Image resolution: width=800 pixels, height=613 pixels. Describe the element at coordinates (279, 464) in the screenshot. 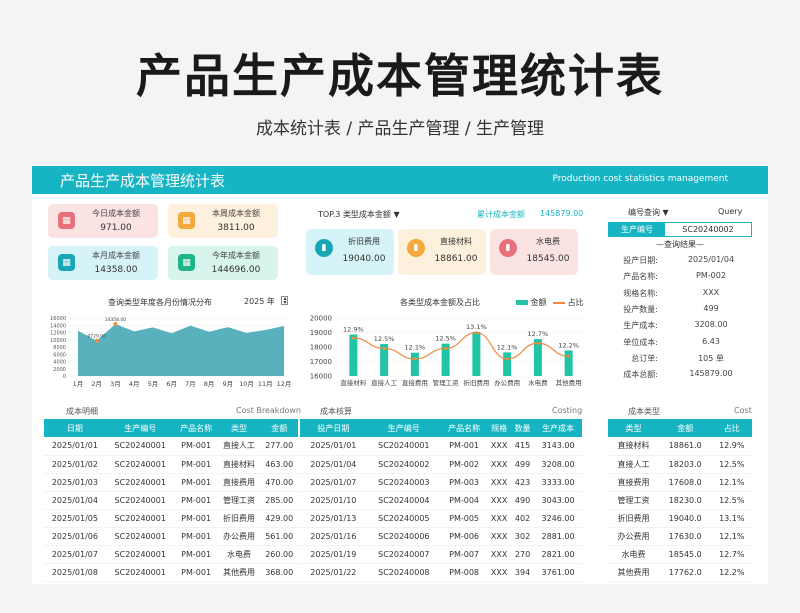

I see `table-cell: 463.00` at that location.